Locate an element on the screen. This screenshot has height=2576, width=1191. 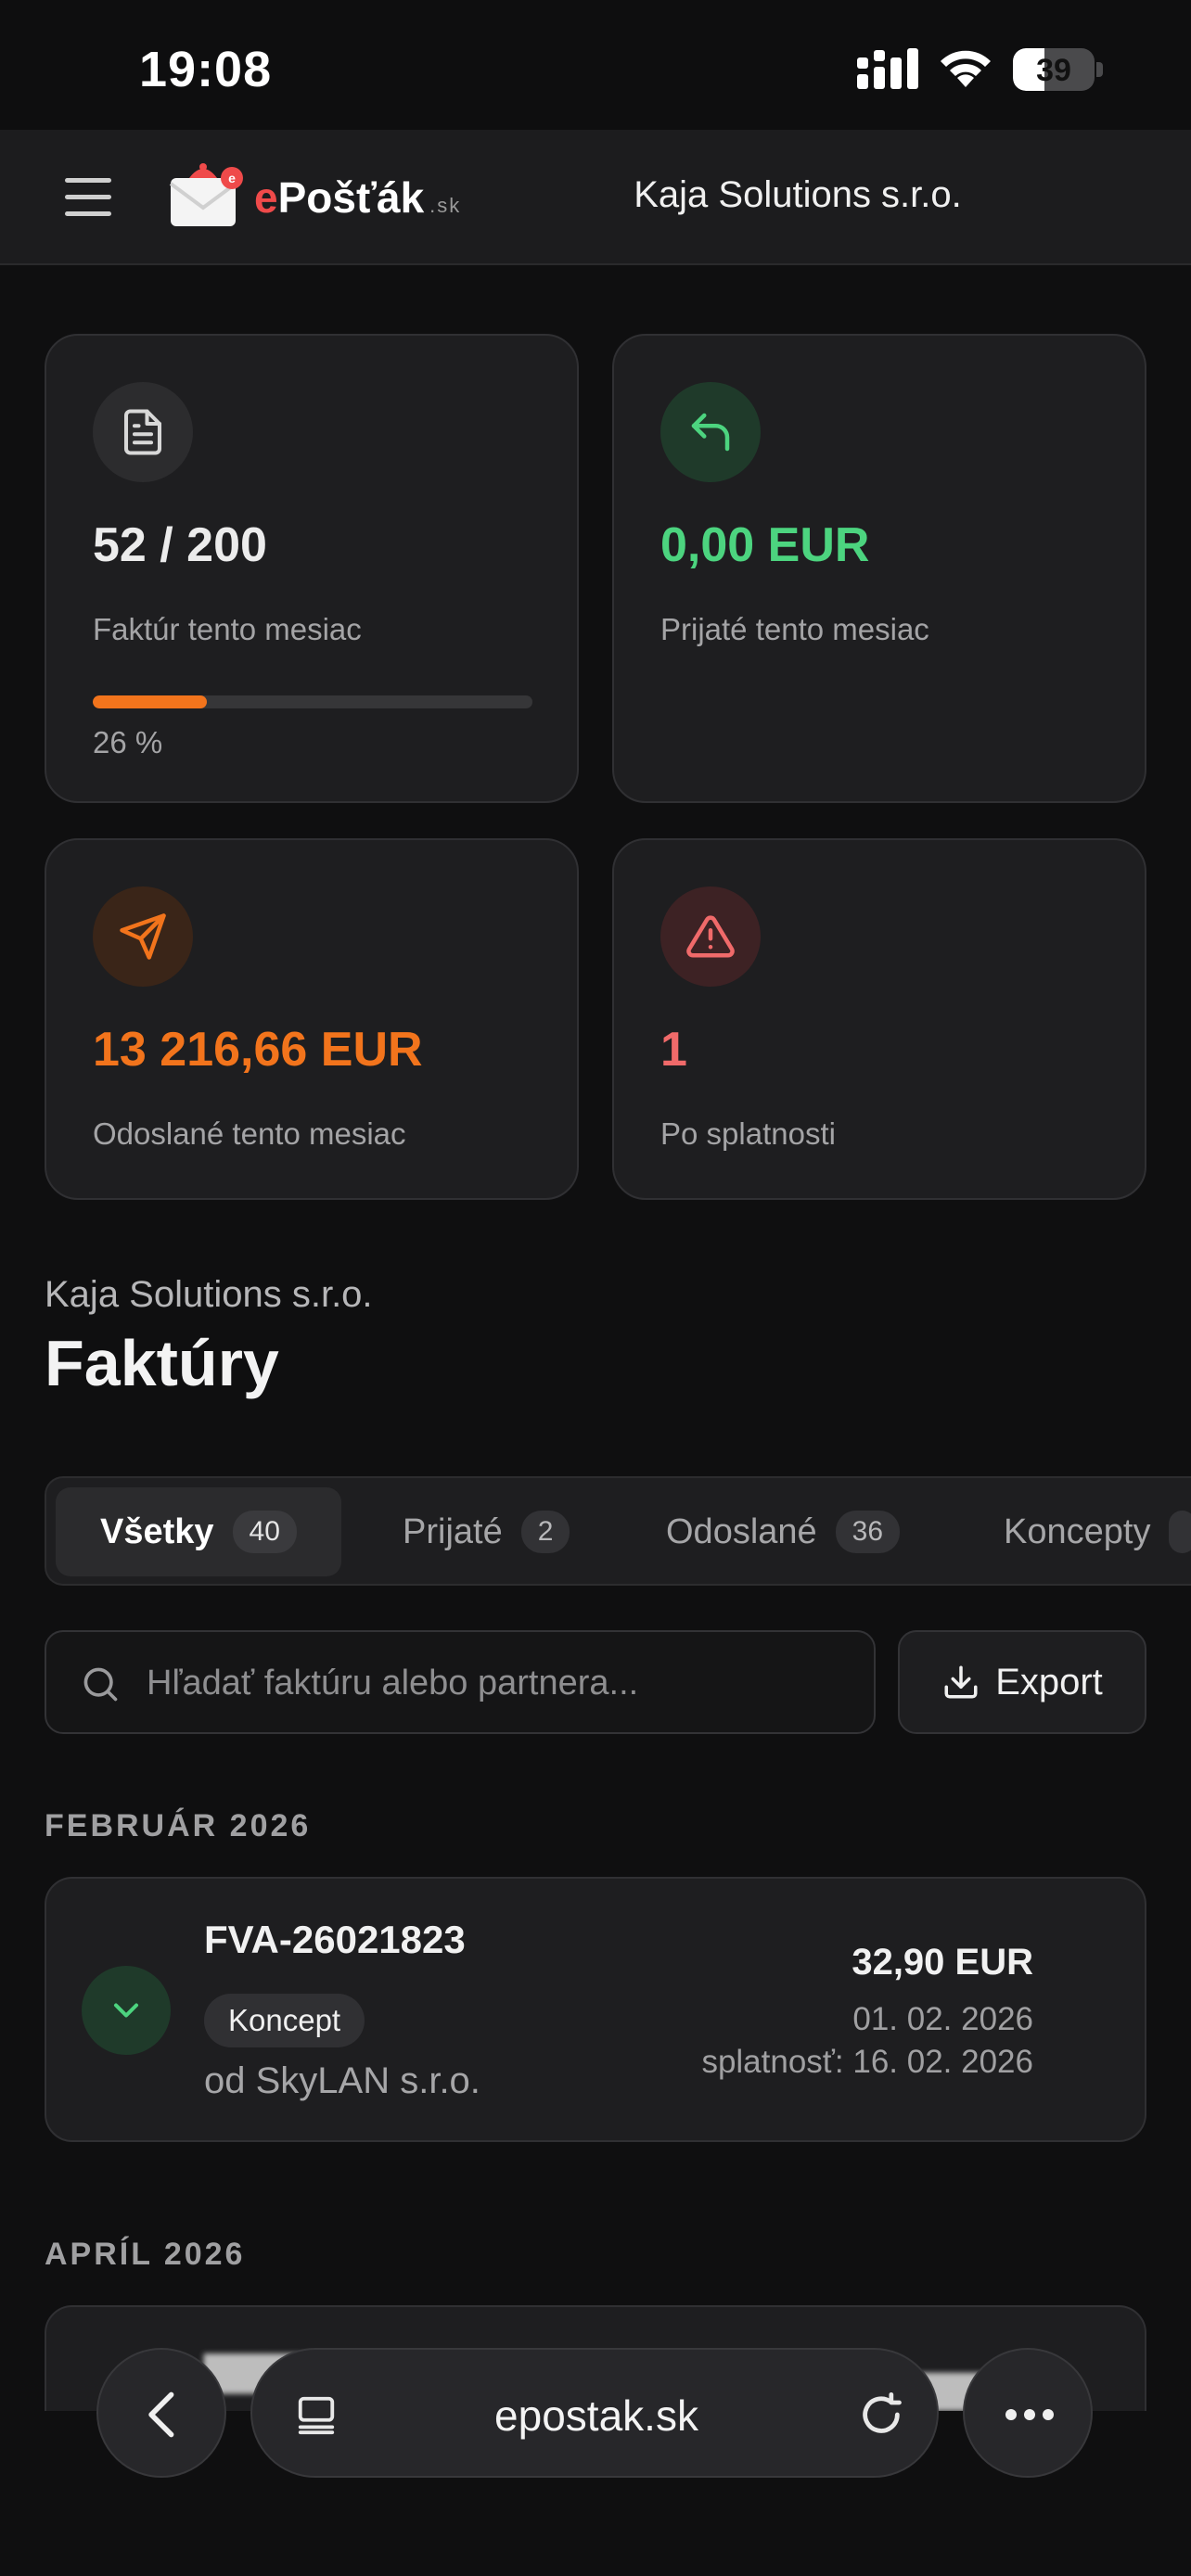
expand-toggle is located at coordinates (127, 2010).